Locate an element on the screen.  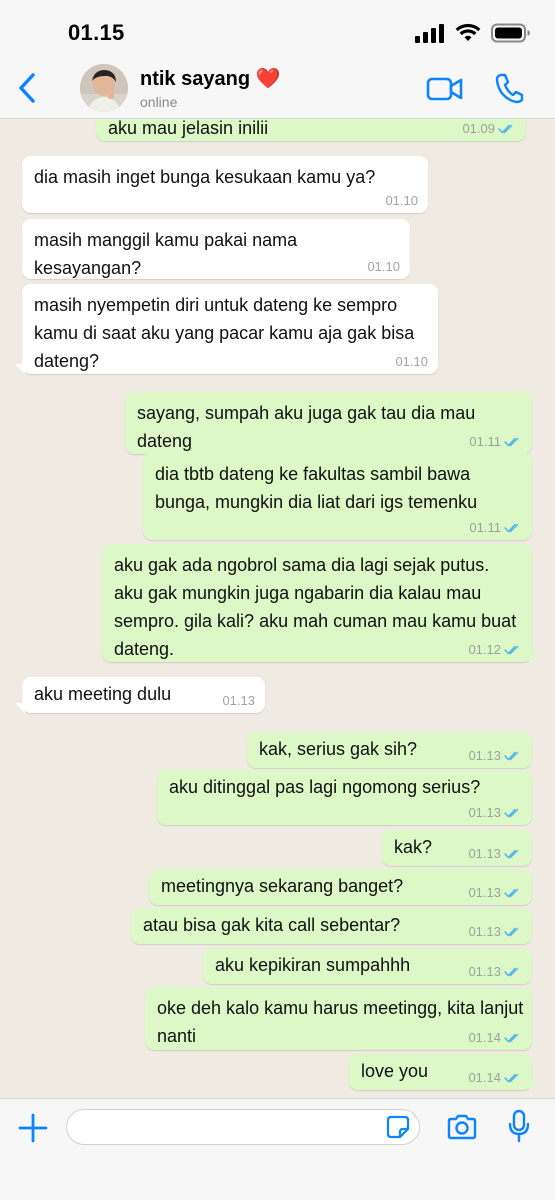
video-call-button is located at coordinates (445, 89).